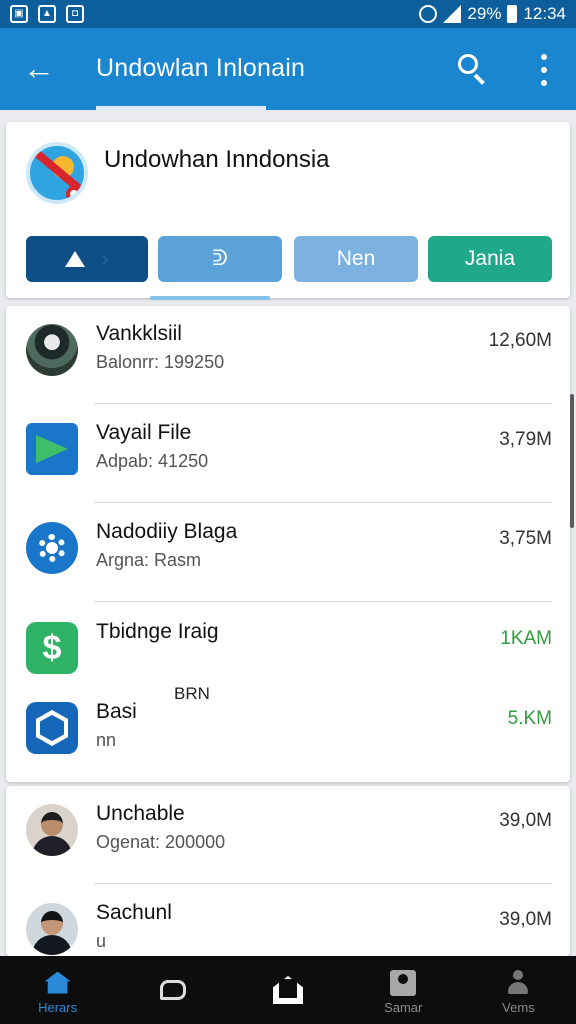 Image resolution: width=576 pixels, height=1024 pixels. What do you see at coordinates (518, 1007) in the screenshot?
I see `nav-label: Vems` at bounding box center [518, 1007].